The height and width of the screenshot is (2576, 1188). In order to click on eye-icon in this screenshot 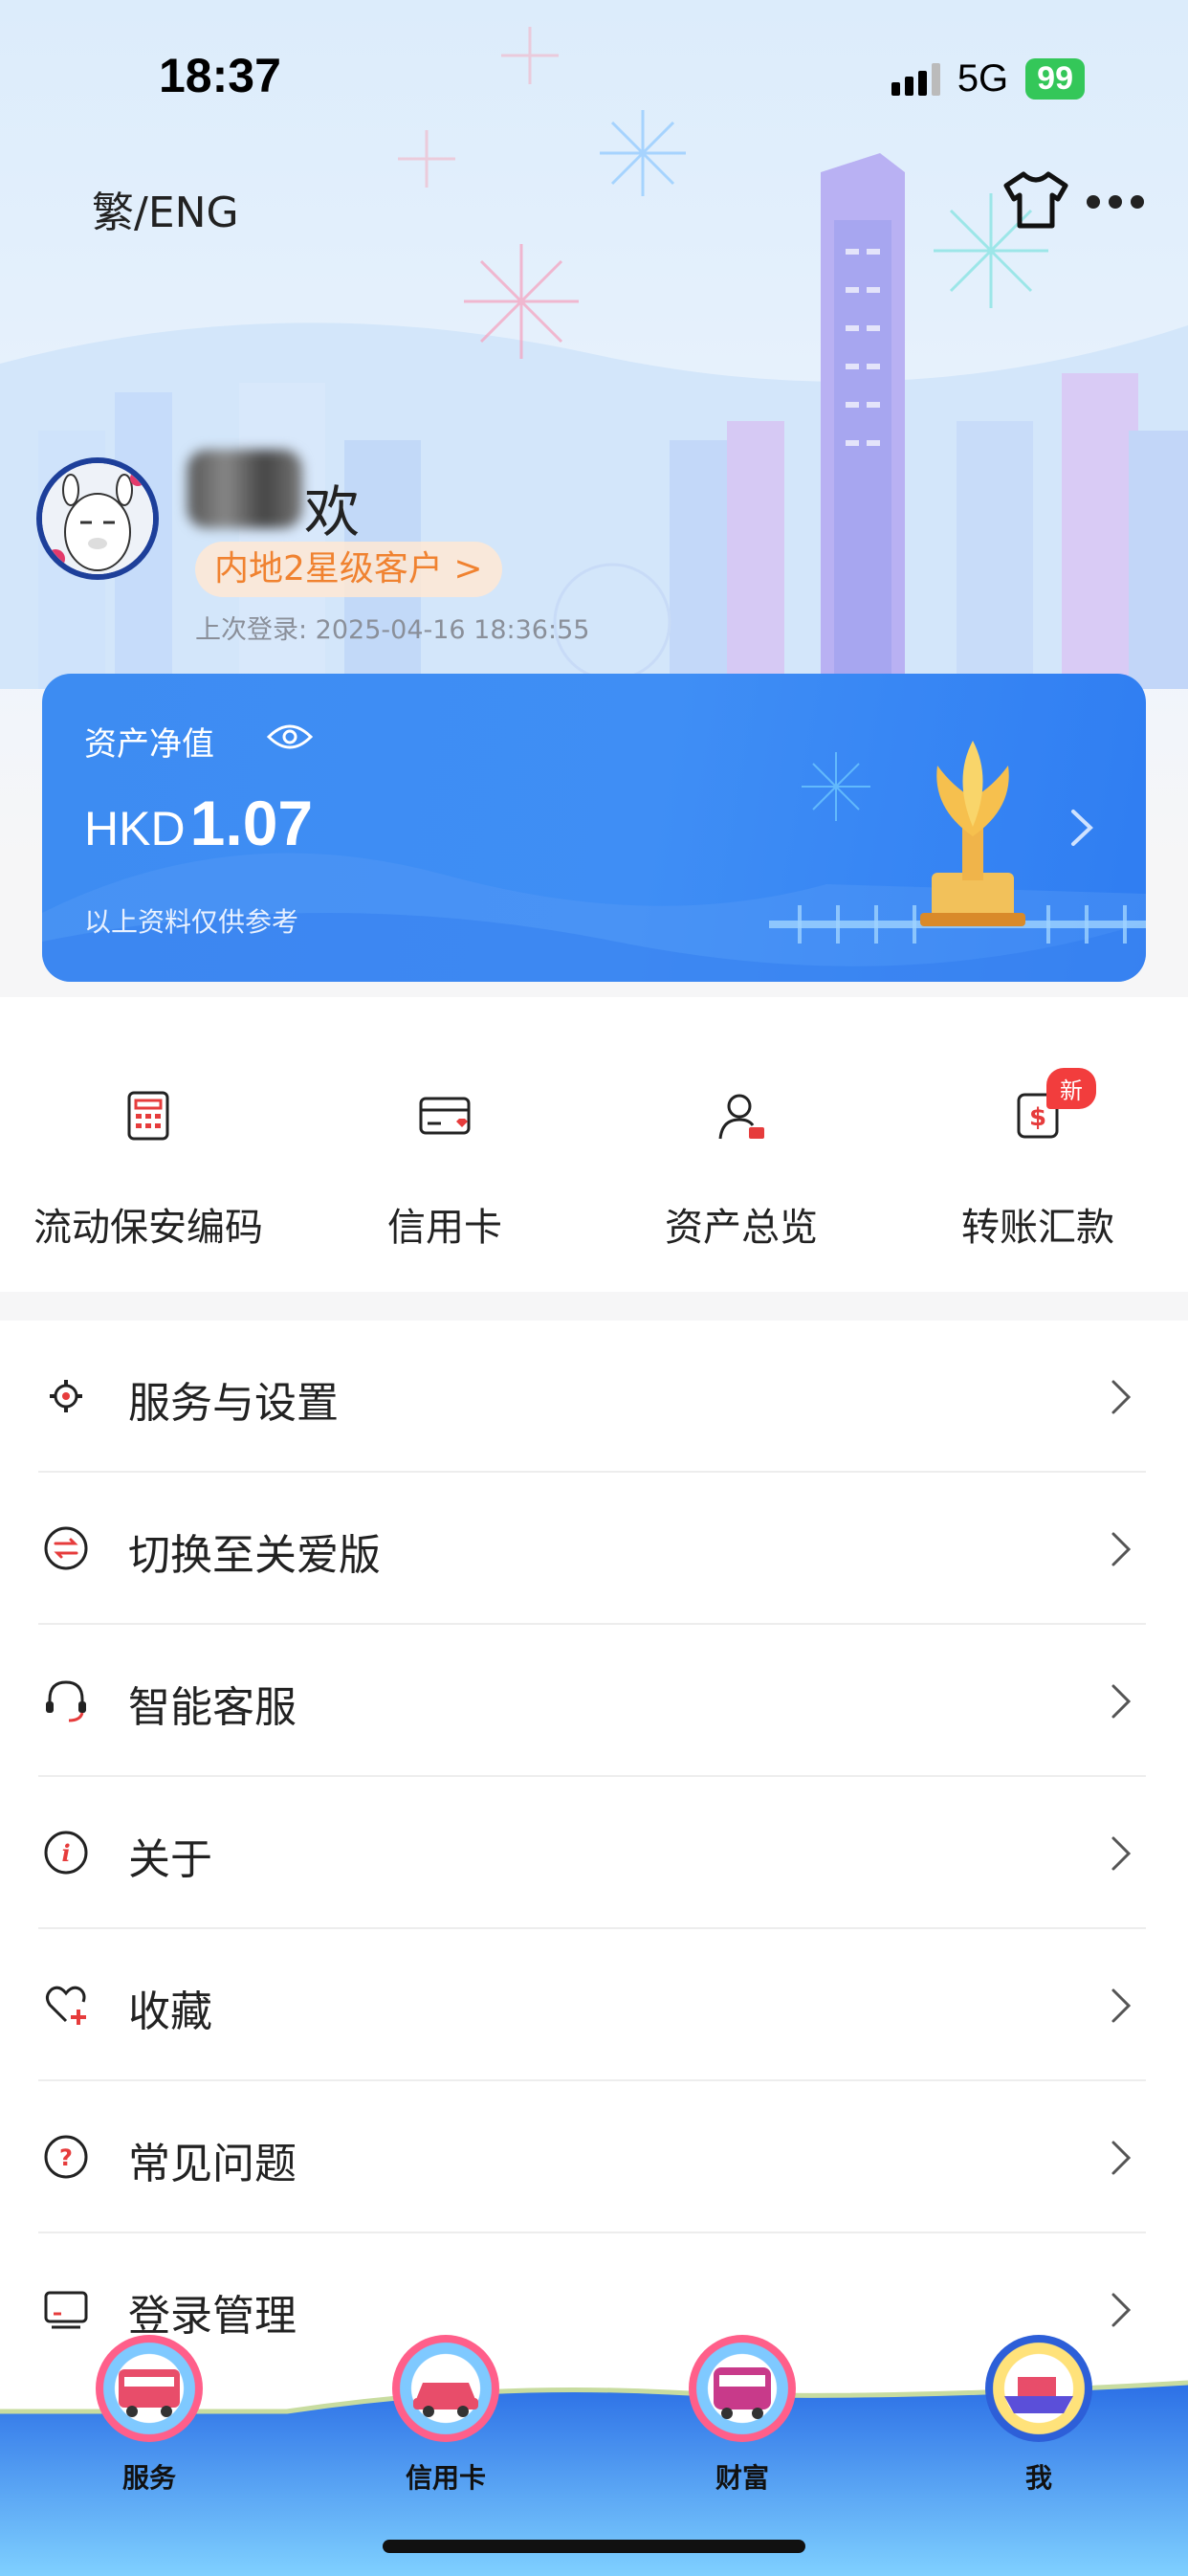, I will do `click(290, 737)`.